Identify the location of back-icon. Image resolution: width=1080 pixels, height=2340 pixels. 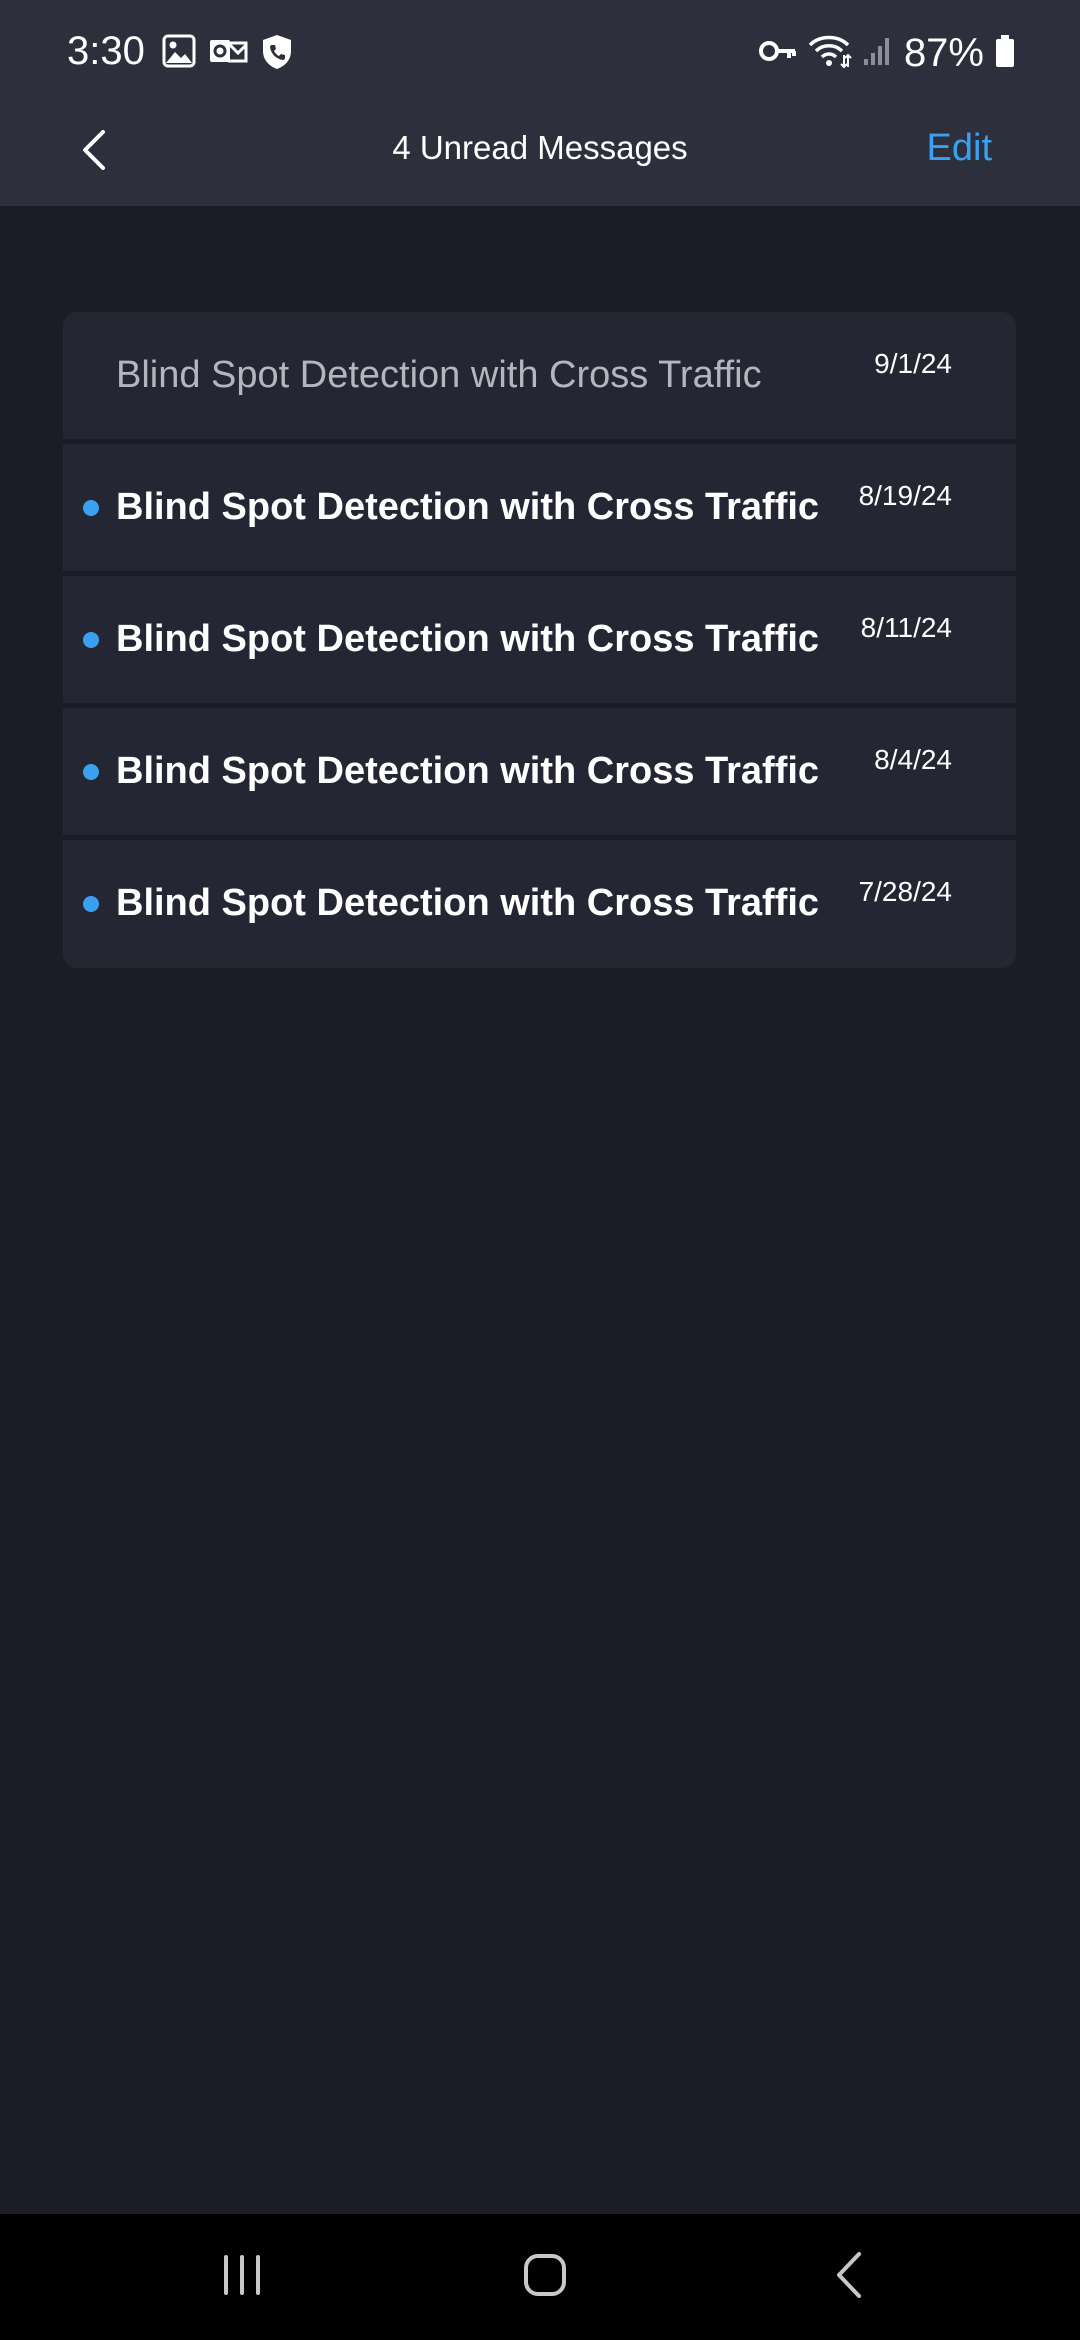
(848, 2277).